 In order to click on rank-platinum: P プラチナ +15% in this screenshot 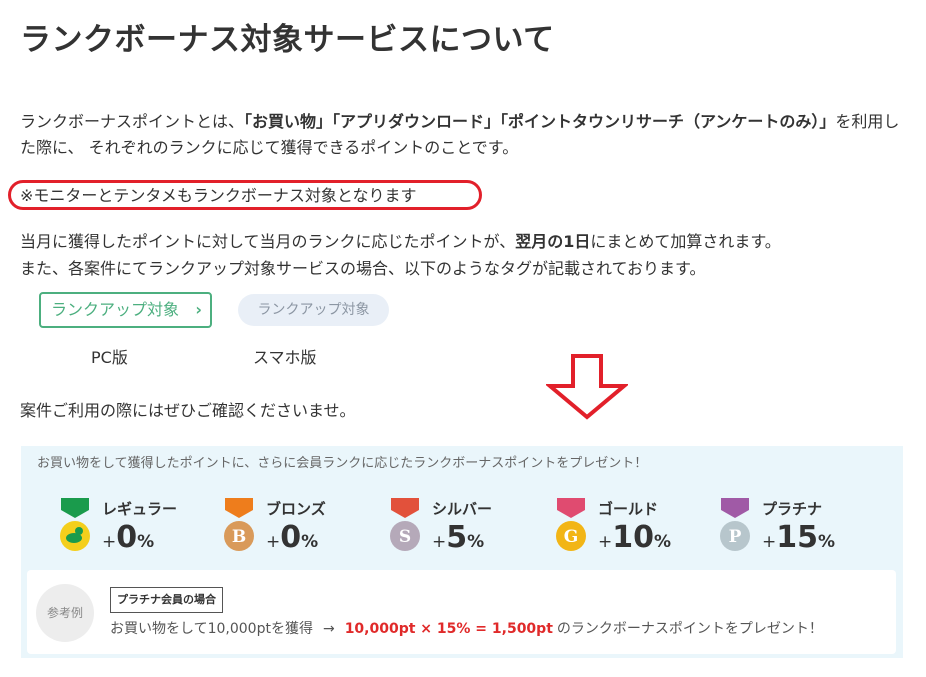, I will do `click(794, 531)`.